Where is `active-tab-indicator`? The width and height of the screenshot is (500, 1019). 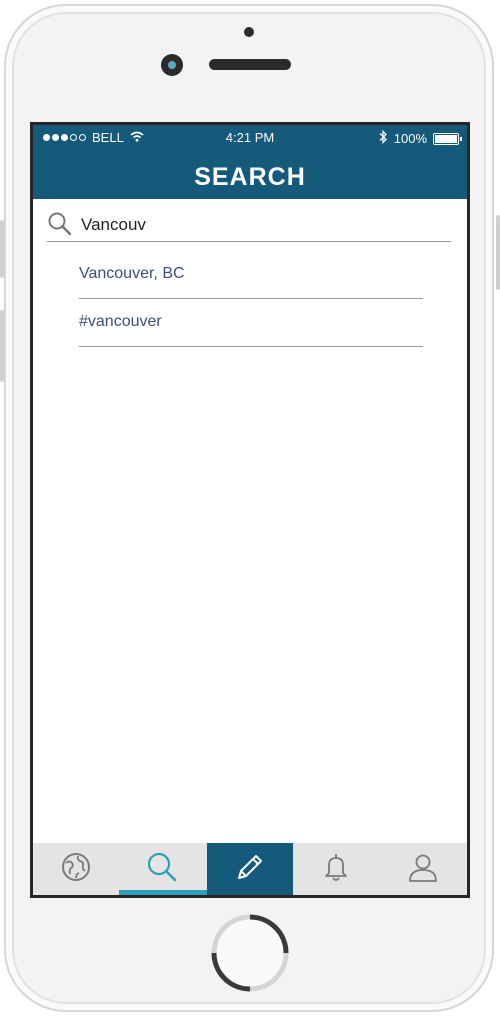 active-tab-indicator is located at coordinates (163, 892).